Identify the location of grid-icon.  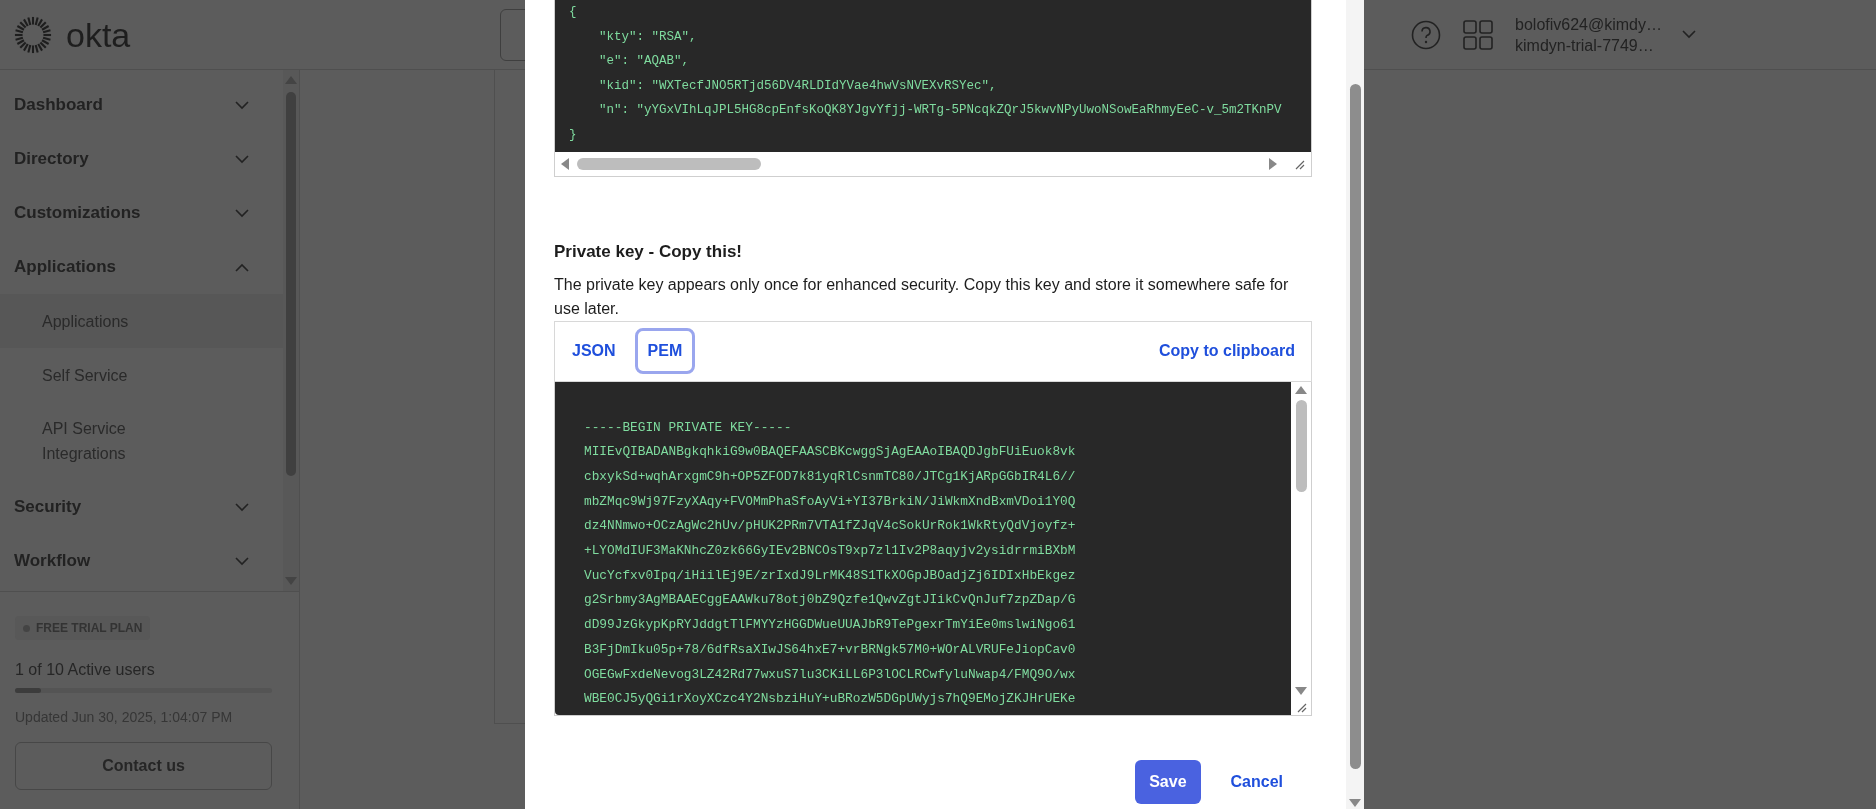
(1478, 34).